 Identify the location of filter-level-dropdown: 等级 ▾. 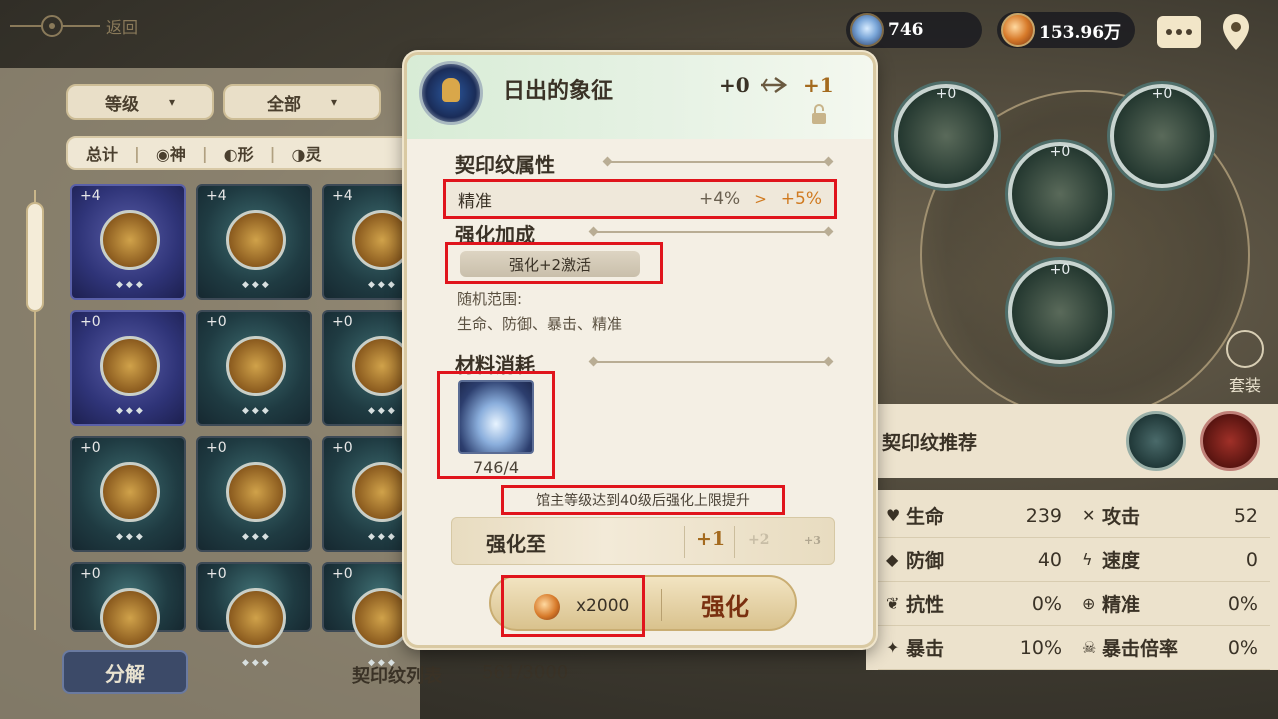
(140, 102).